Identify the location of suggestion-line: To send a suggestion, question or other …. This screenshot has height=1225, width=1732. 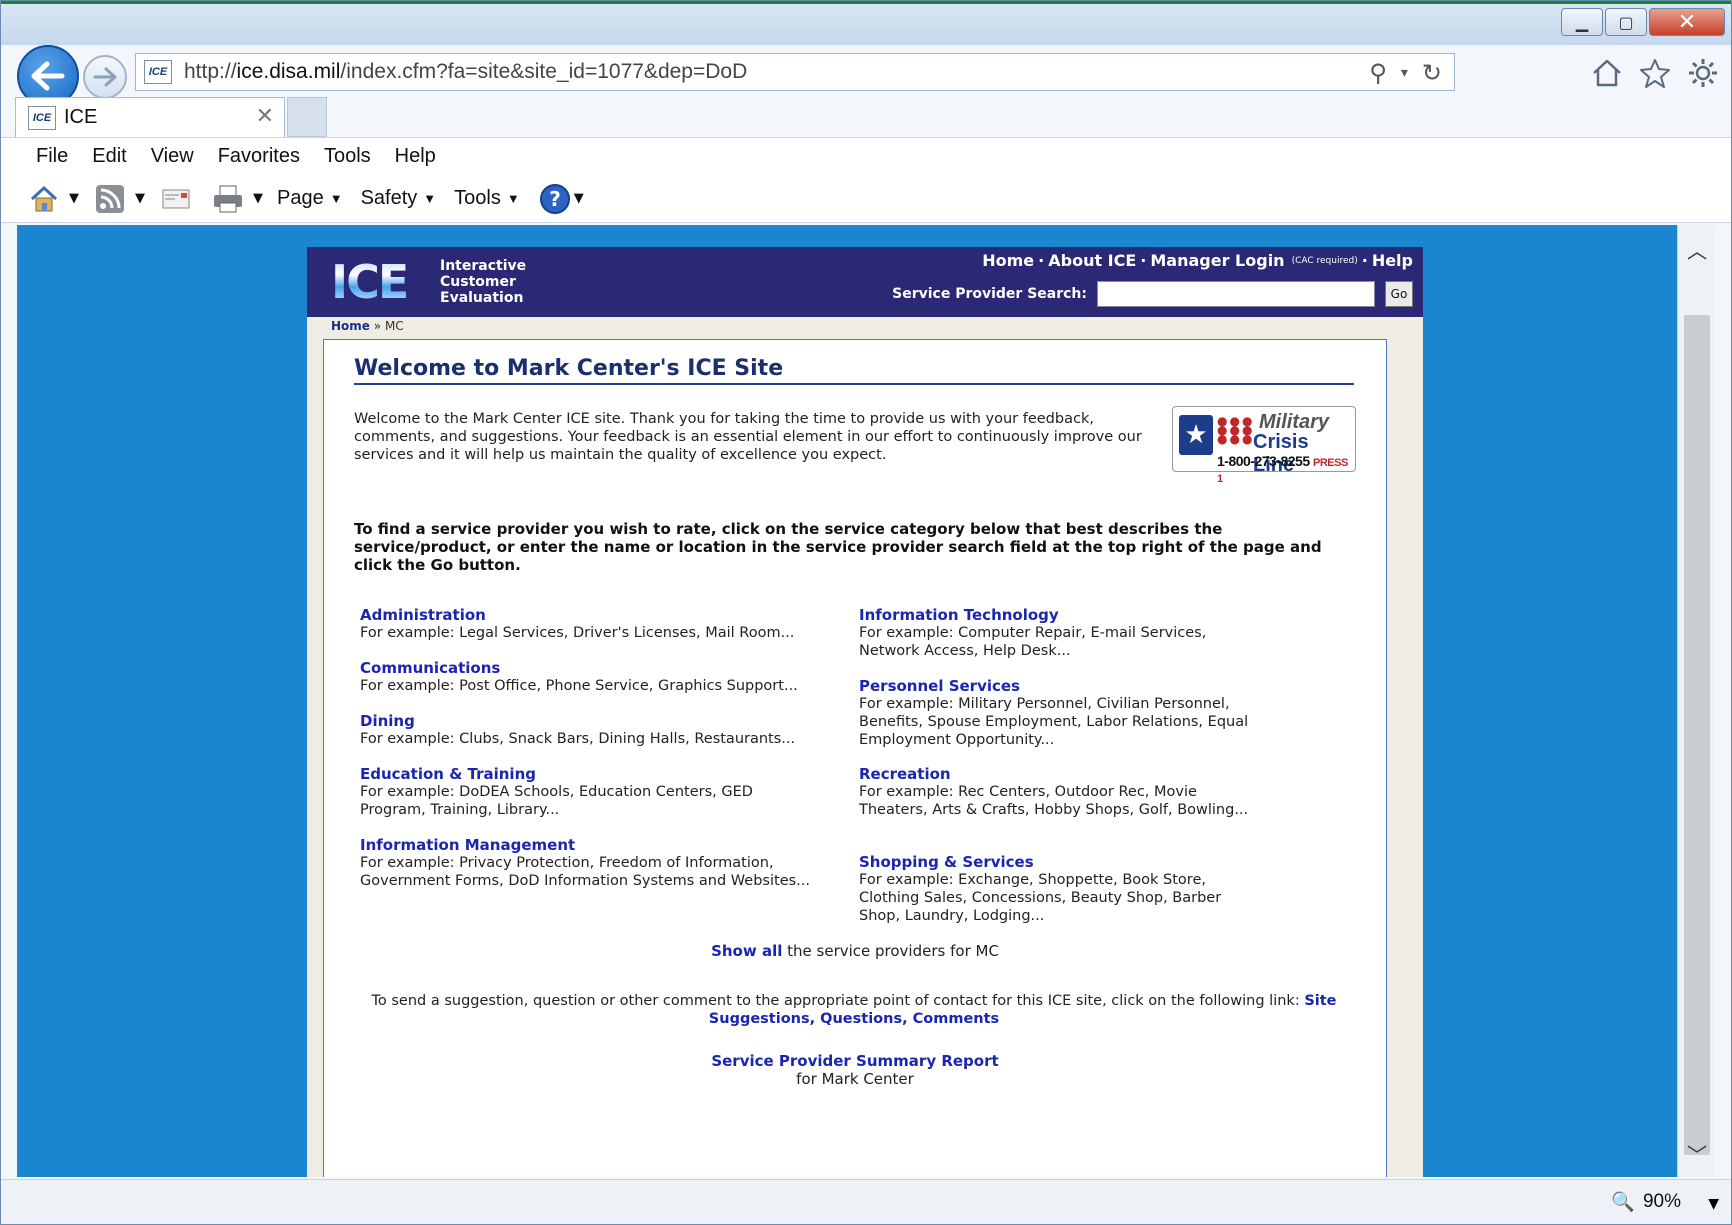
(854, 1010).